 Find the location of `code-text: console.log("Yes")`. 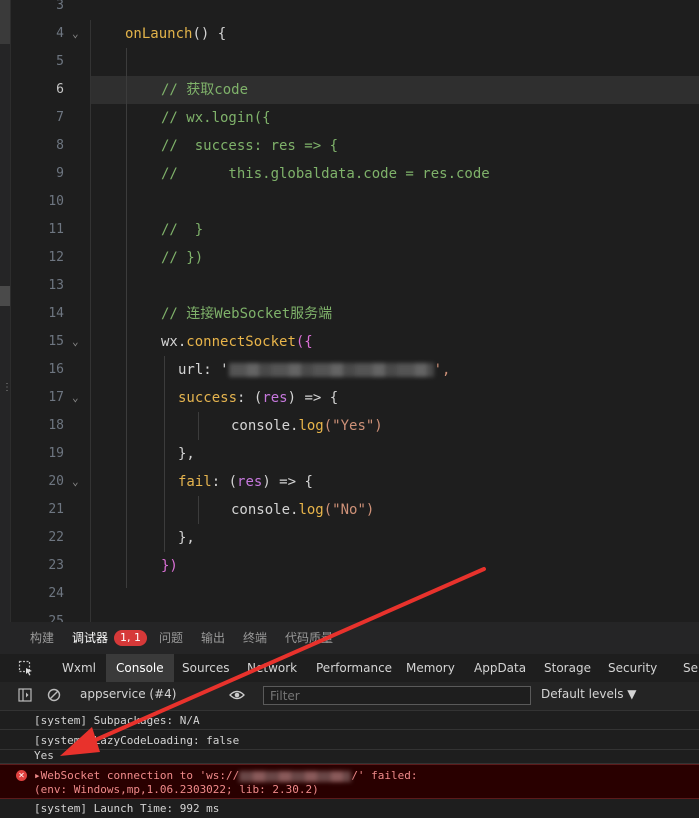

code-text: console.log("Yes") is located at coordinates (307, 426).